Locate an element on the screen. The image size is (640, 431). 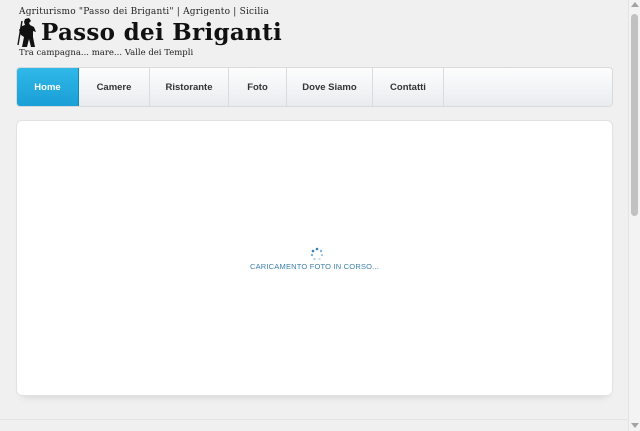
site-logo: Passo dei Briganti is located at coordinates (149, 33).